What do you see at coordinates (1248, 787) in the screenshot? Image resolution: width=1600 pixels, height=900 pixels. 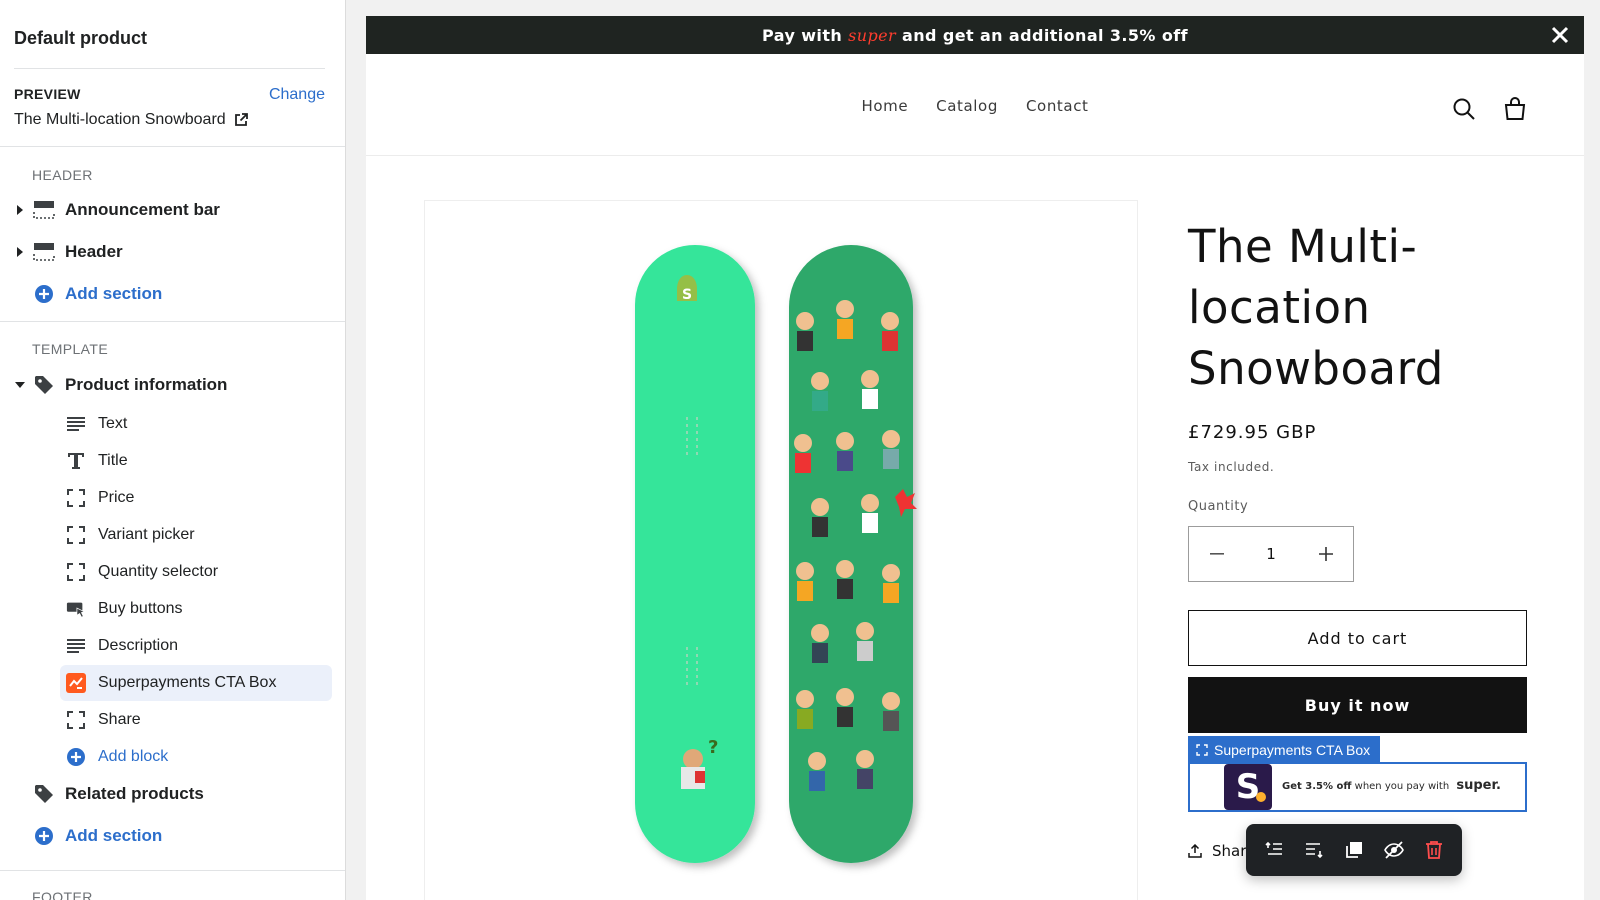 I see `super-logo: S` at bounding box center [1248, 787].